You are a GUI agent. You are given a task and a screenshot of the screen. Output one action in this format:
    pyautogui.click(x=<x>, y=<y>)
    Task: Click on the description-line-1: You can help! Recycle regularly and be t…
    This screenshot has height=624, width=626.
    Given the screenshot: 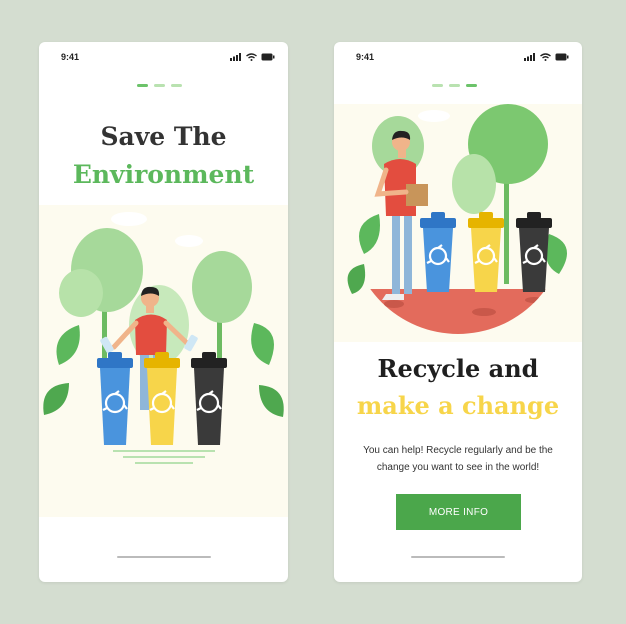 What is the action you would take?
    pyautogui.click(x=458, y=450)
    